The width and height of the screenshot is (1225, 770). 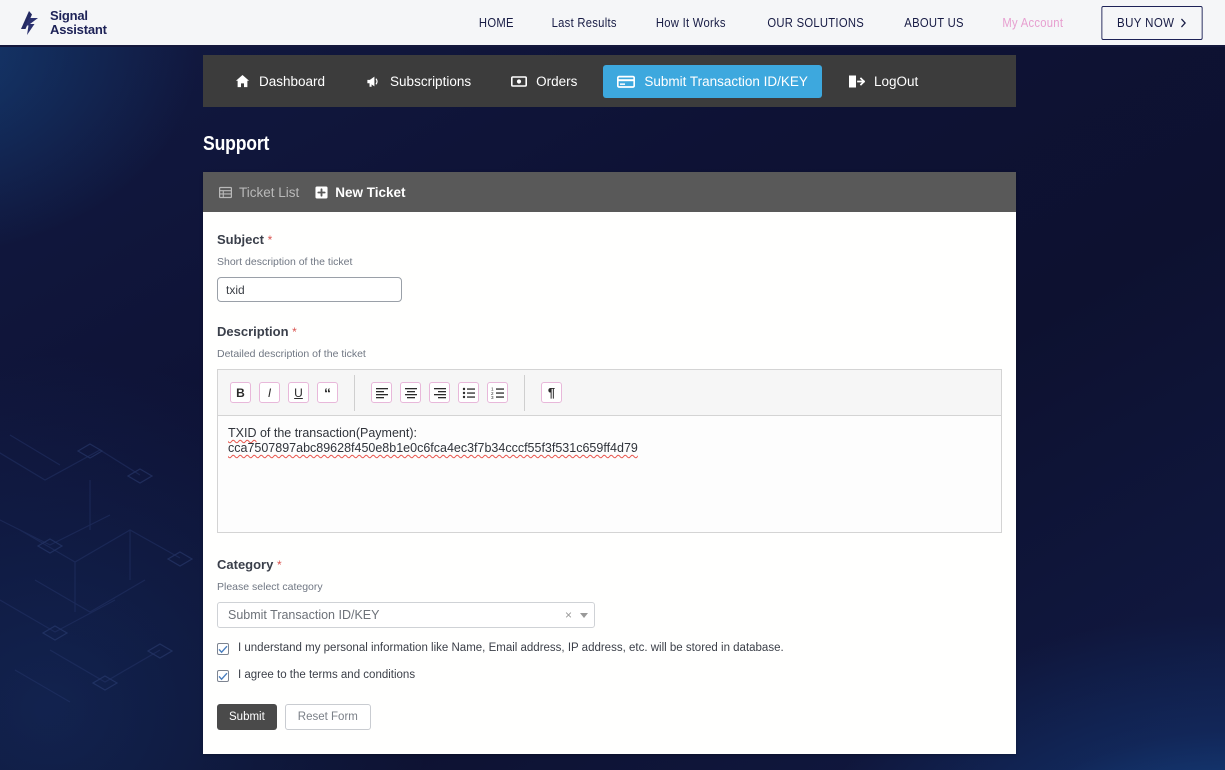 I want to click on submit-button: Submit, so click(x=247, y=717).